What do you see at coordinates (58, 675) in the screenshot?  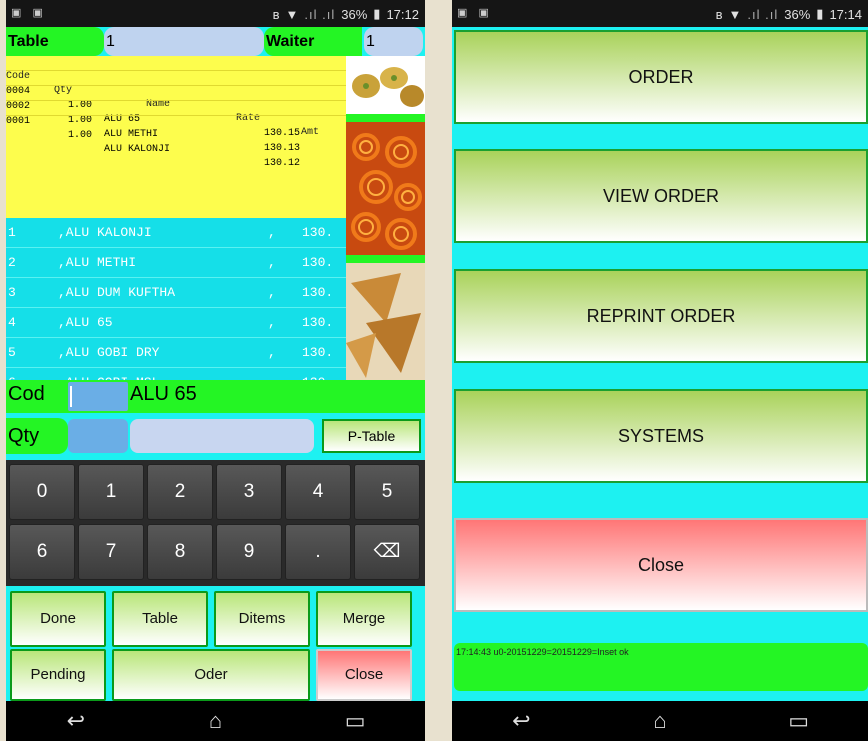 I see `pending-button: Pending` at bounding box center [58, 675].